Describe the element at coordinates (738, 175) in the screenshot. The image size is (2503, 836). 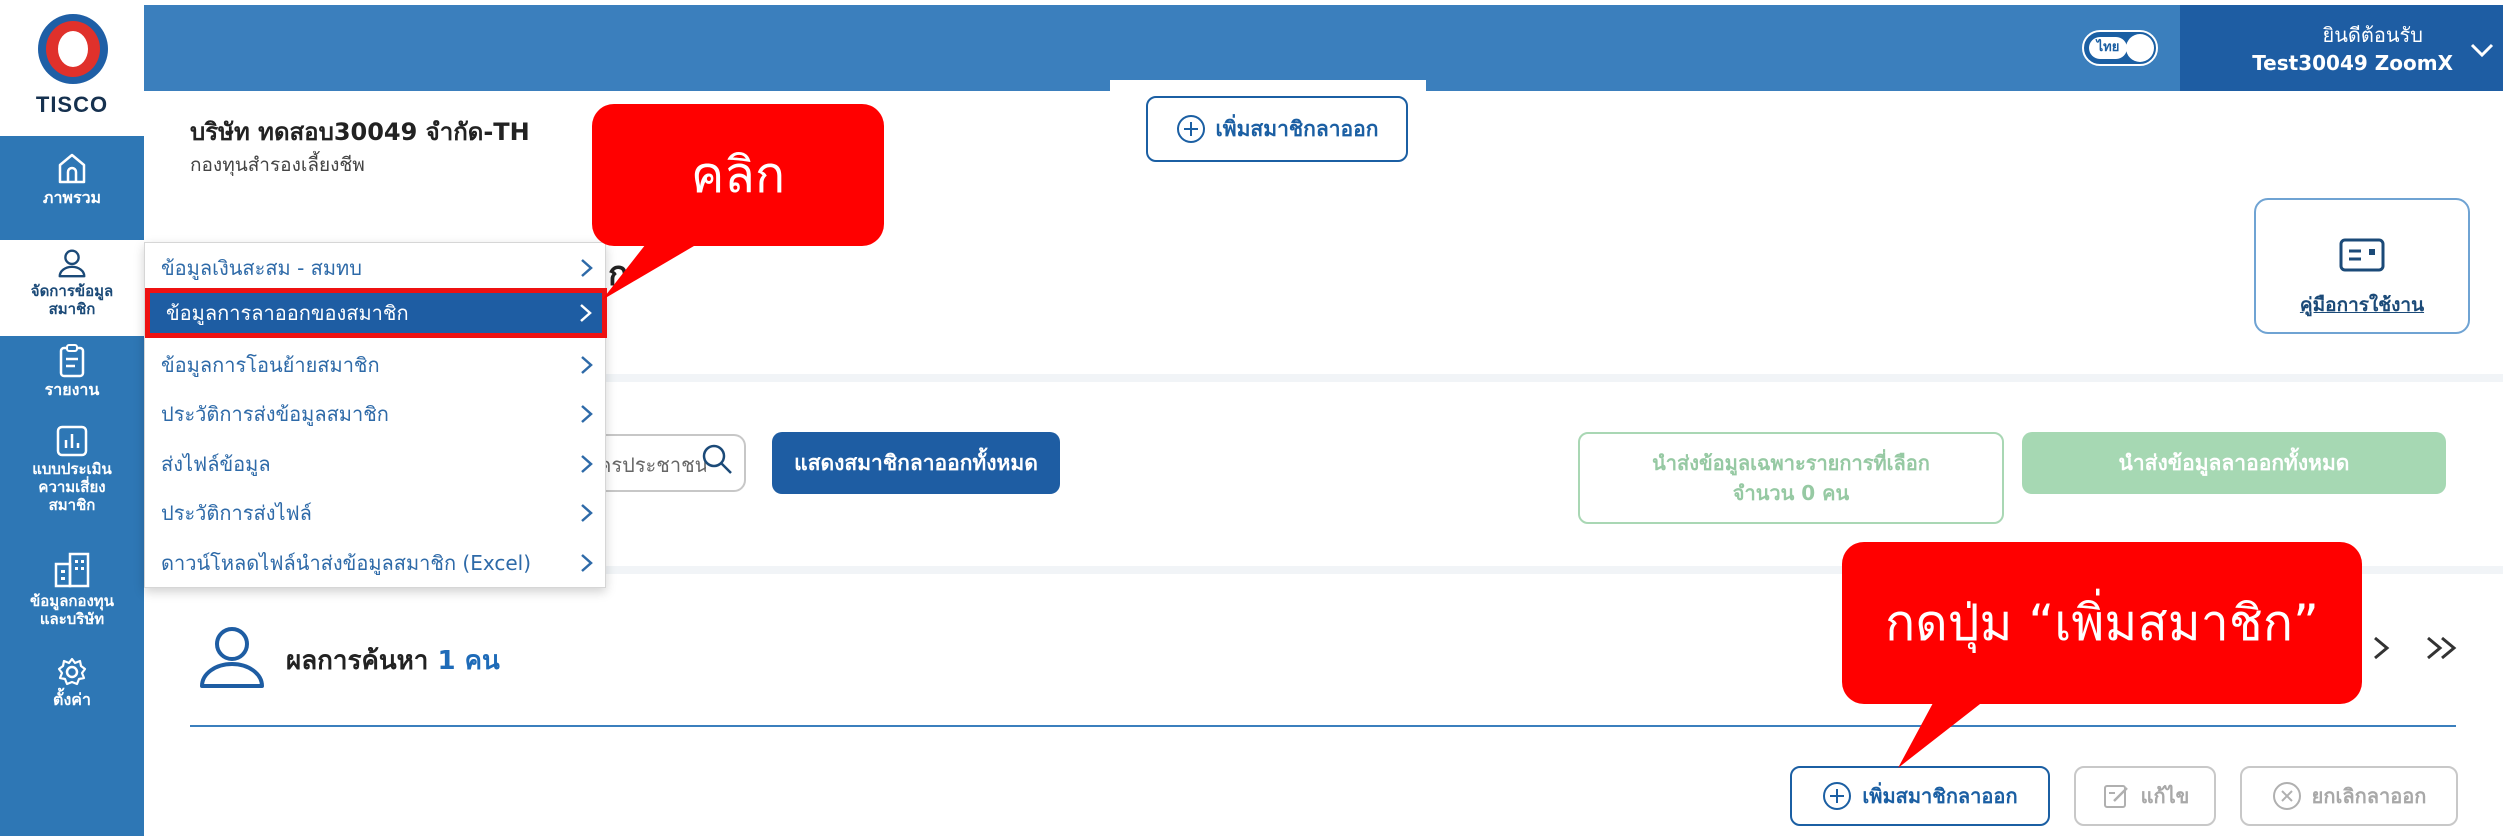
I see `callout-click: คลิก` at that location.